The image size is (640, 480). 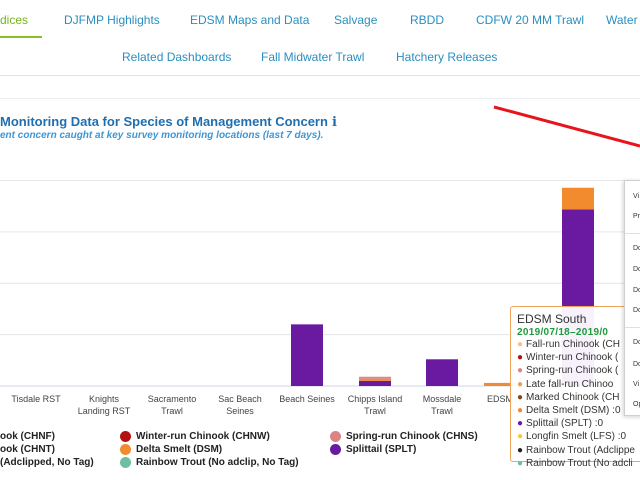 I want to click on arrow-line, so click(x=566, y=126).